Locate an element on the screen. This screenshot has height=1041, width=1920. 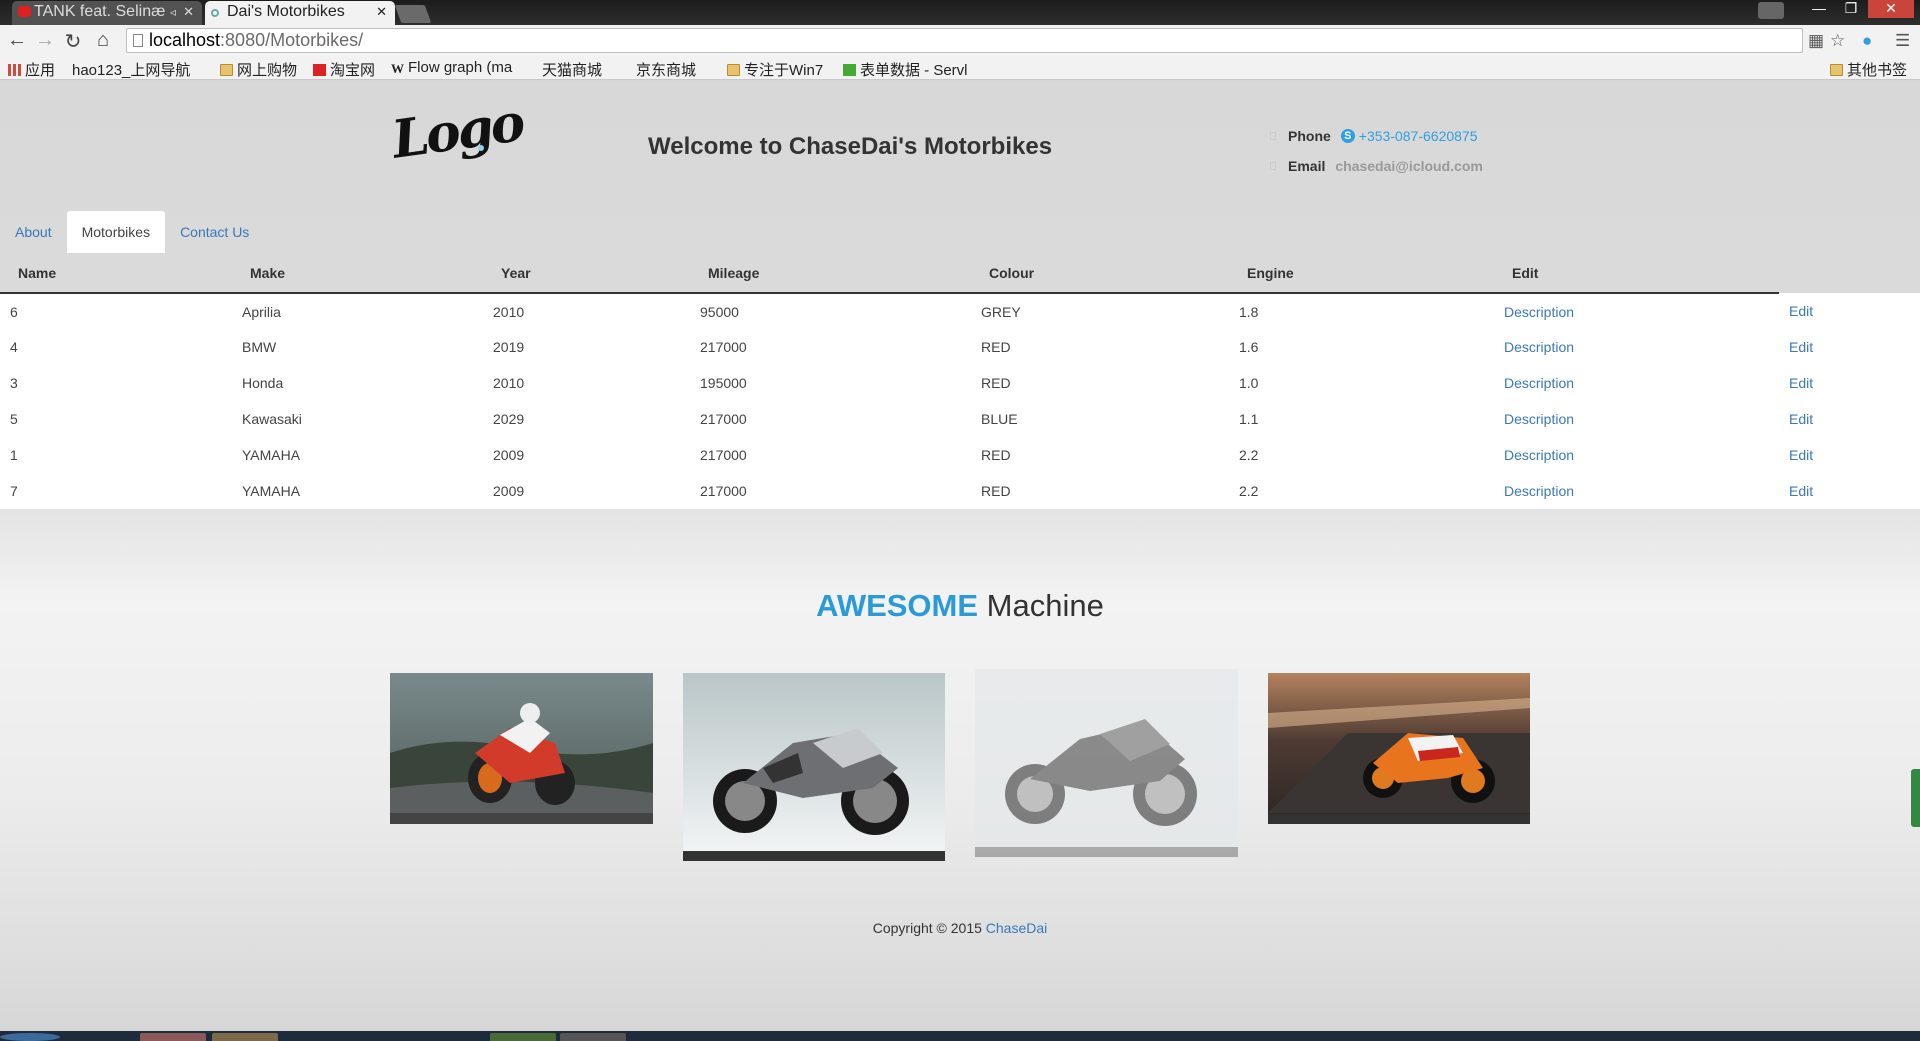
bookmark-label: hao123_上网导航 is located at coordinates (131, 70).